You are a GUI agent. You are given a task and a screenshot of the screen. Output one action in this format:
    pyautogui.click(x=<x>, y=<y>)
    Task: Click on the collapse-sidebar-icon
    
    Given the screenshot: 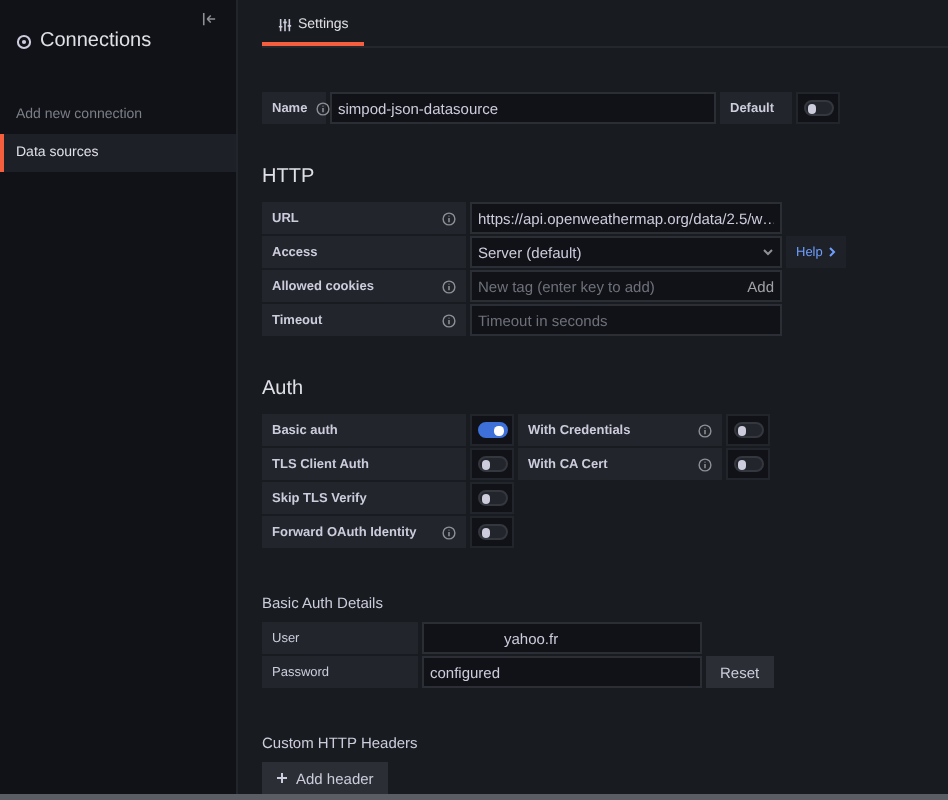 What is the action you would take?
    pyautogui.click(x=209, y=19)
    